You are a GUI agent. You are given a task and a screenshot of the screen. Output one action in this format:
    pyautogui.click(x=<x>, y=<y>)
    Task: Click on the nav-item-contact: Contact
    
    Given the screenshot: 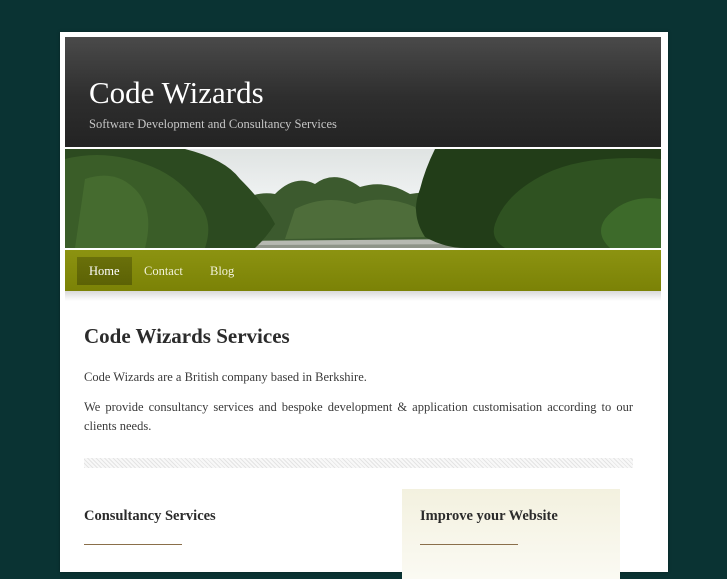 What is the action you would take?
    pyautogui.click(x=163, y=271)
    